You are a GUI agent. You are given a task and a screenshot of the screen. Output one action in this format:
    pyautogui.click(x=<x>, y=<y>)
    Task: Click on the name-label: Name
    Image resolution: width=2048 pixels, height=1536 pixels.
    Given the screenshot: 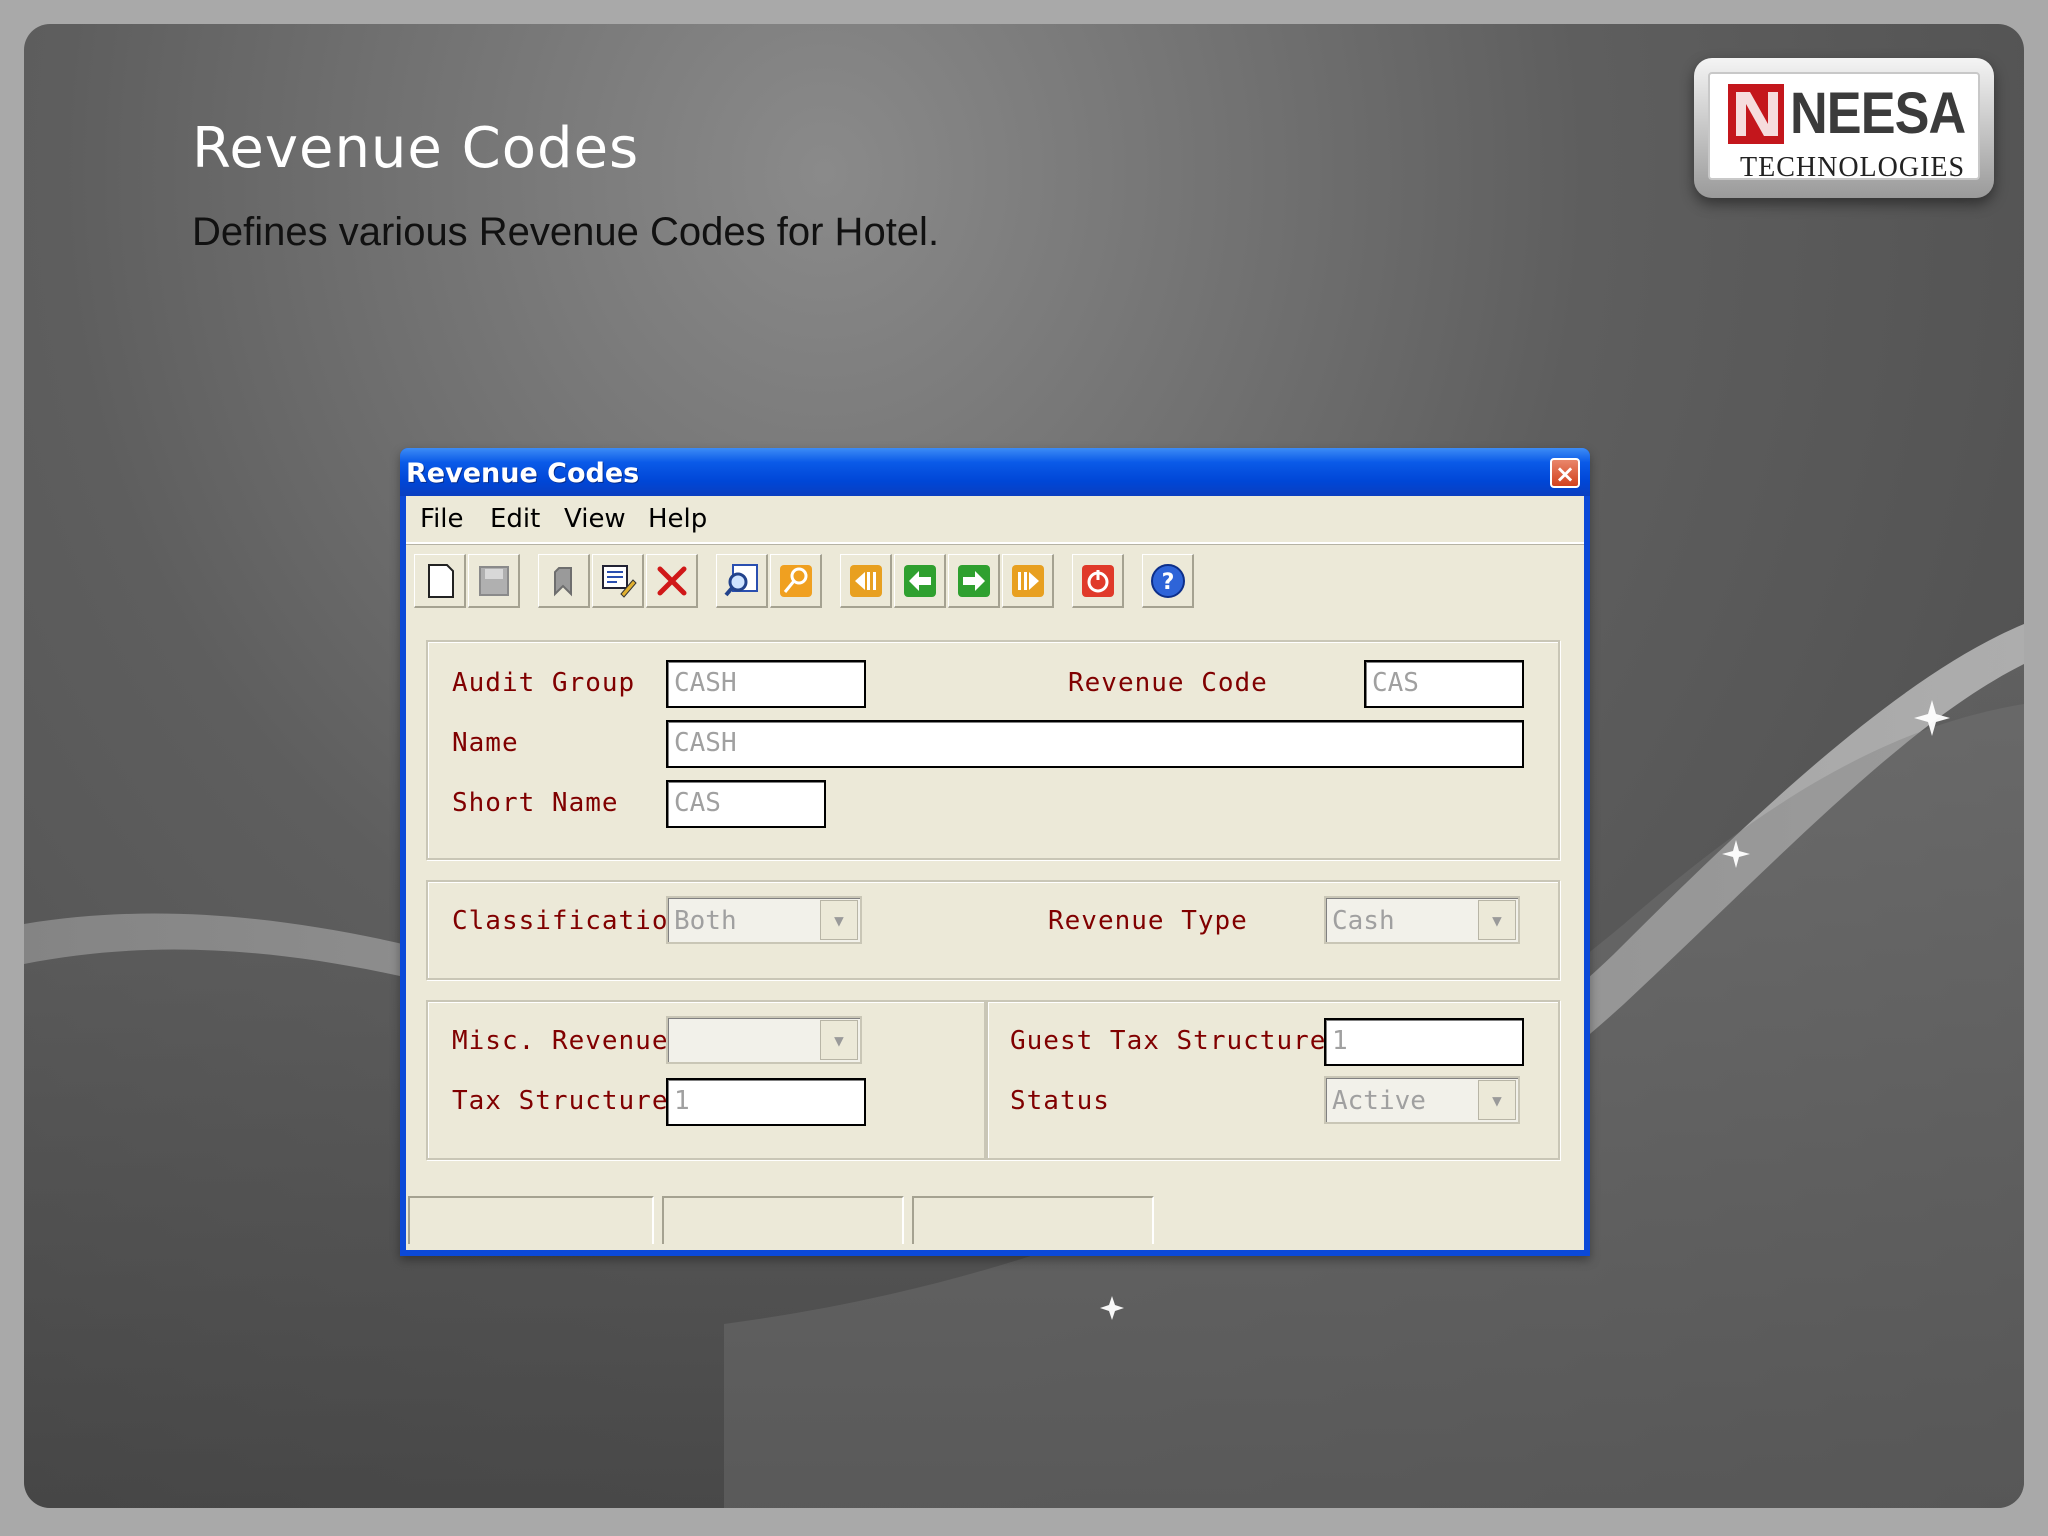 What is the action you would take?
    pyautogui.click(x=485, y=743)
    